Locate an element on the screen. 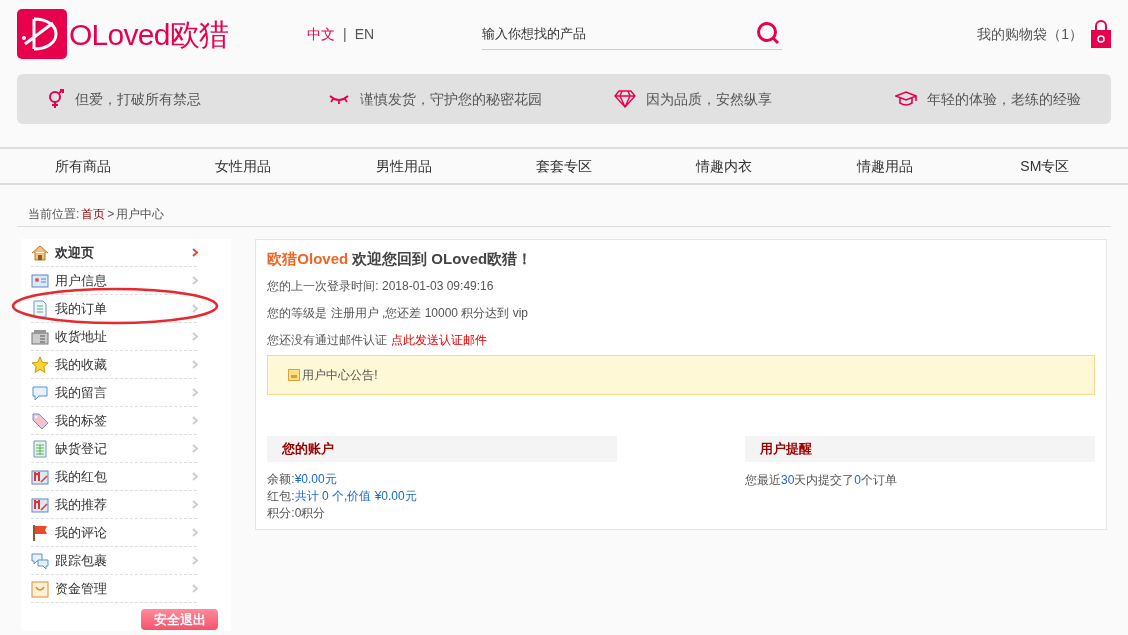 This screenshot has height=635, width=1128. sidebar-item: 我的推荐 is located at coordinates (81, 504).